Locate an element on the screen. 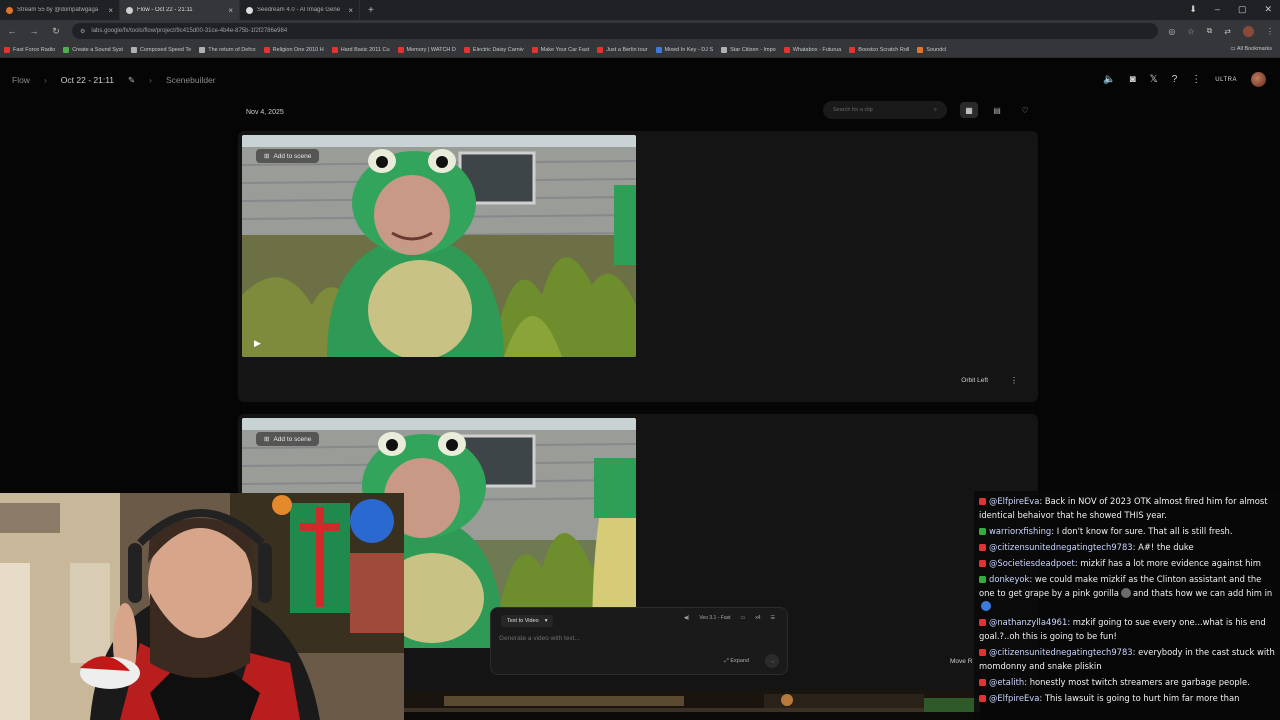  chat-username: warriorxfishing is located at coordinates (1020, 530).